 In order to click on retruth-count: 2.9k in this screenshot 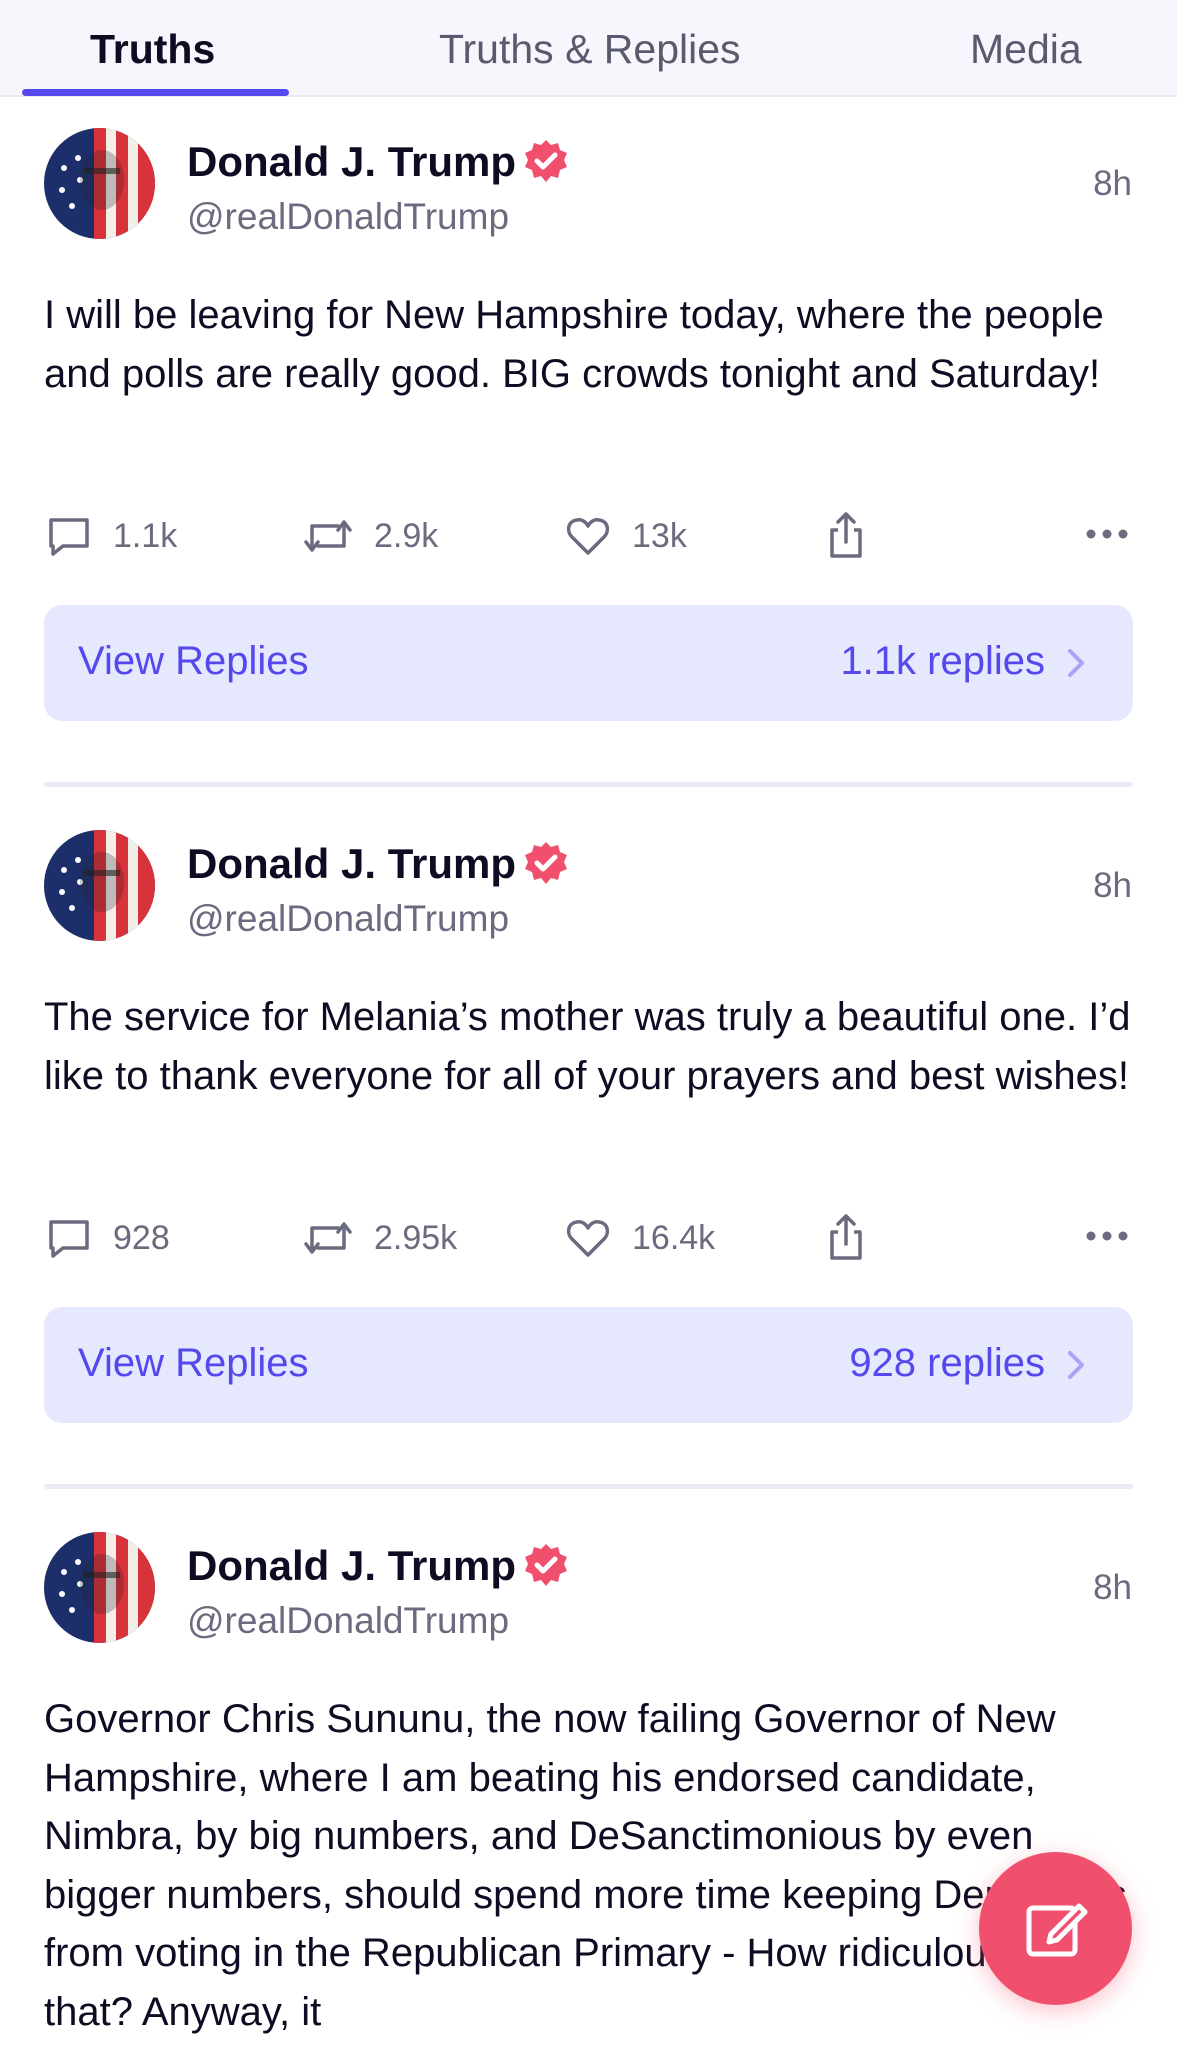, I will do `click(406, 535)`.